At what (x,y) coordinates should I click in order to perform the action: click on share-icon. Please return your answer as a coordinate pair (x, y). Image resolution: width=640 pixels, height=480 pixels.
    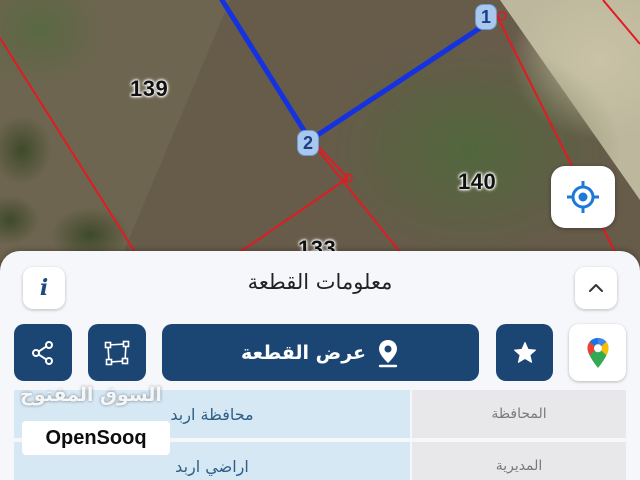
    Looking at the image, I should click on (42, 352).